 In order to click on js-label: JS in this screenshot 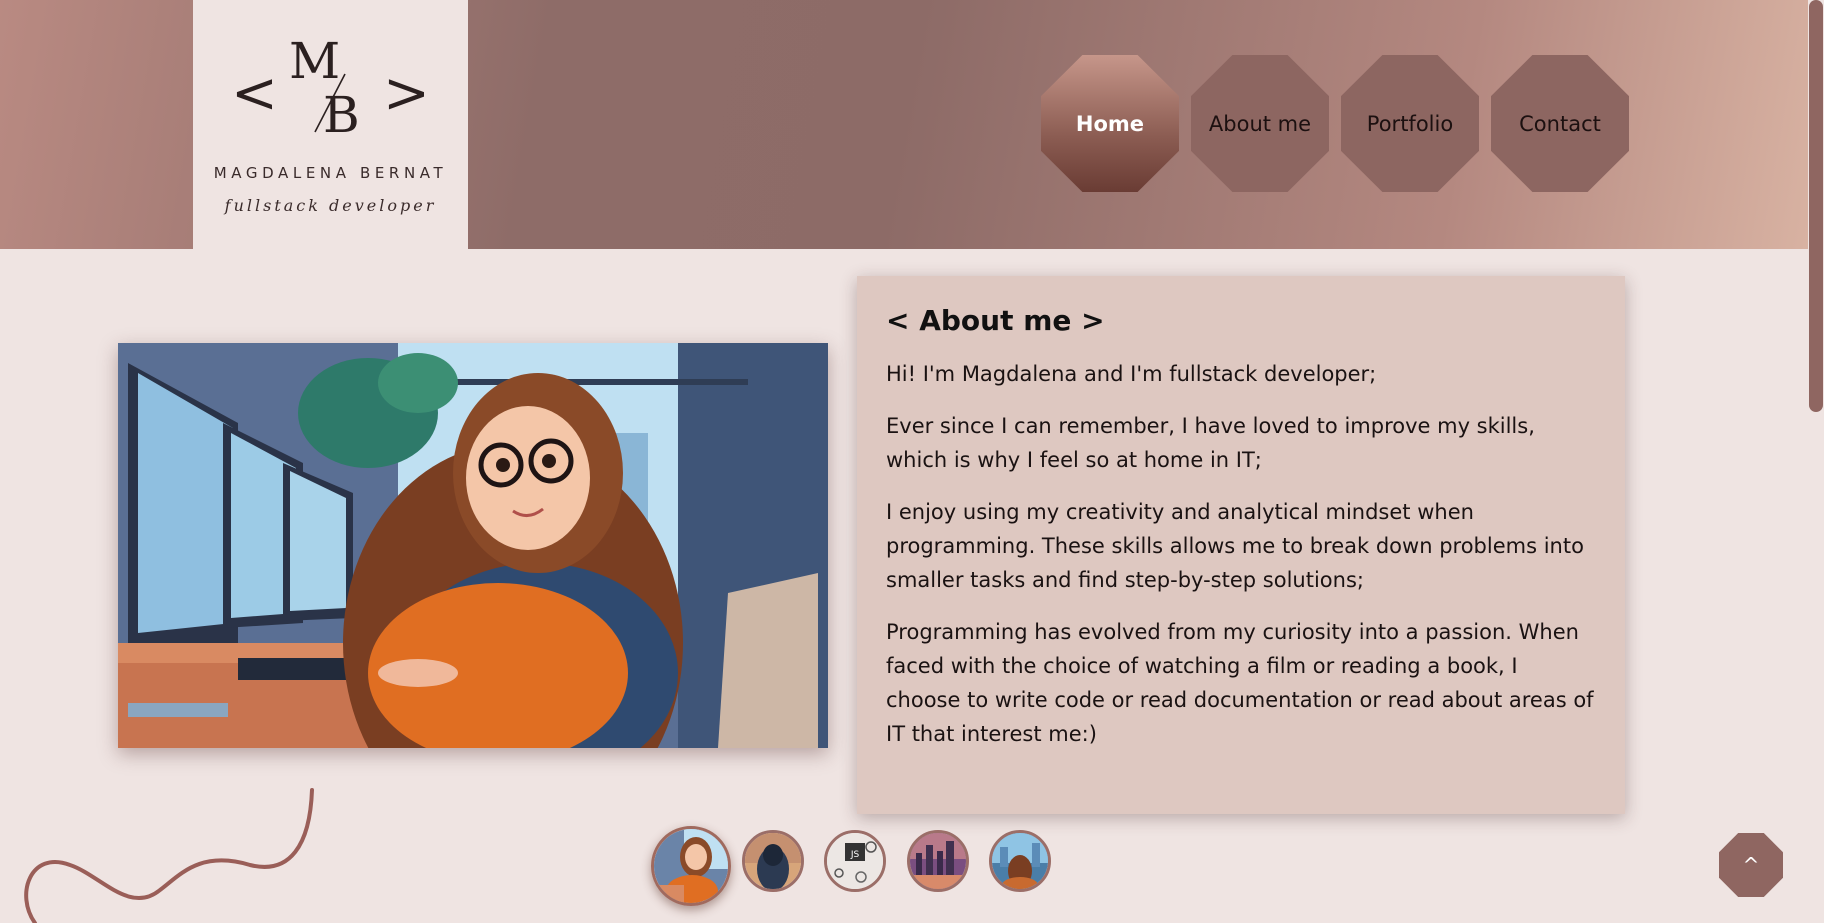, I will do `click(855, 855)`.